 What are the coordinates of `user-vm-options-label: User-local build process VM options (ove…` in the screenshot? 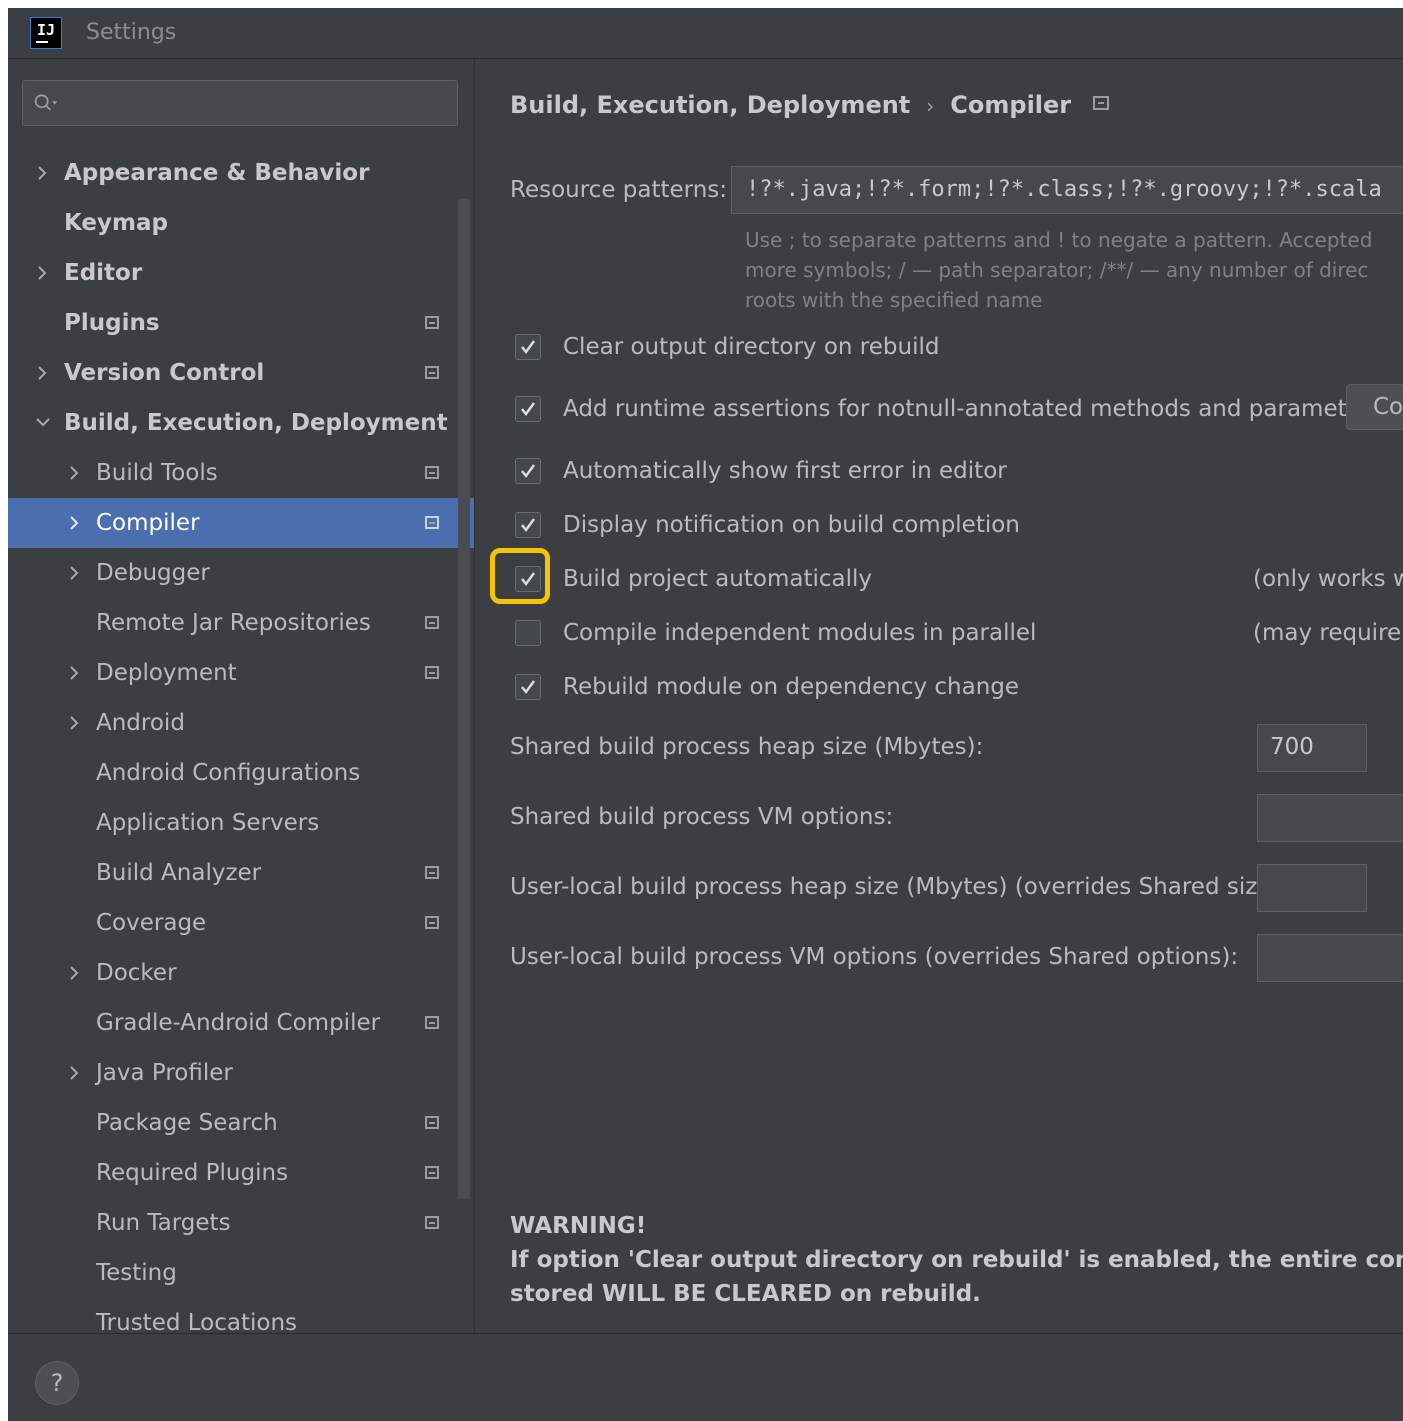 It's located at (874, 957).